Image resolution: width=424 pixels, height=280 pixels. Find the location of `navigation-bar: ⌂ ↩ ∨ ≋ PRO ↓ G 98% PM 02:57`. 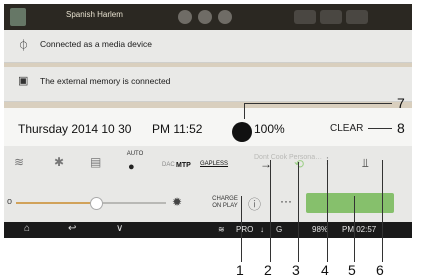

navigation-bar: ⌂ ↩ ∨ ≋ PRO ↓ G 98% PM 02:57 is located at coordinates (208, 230).